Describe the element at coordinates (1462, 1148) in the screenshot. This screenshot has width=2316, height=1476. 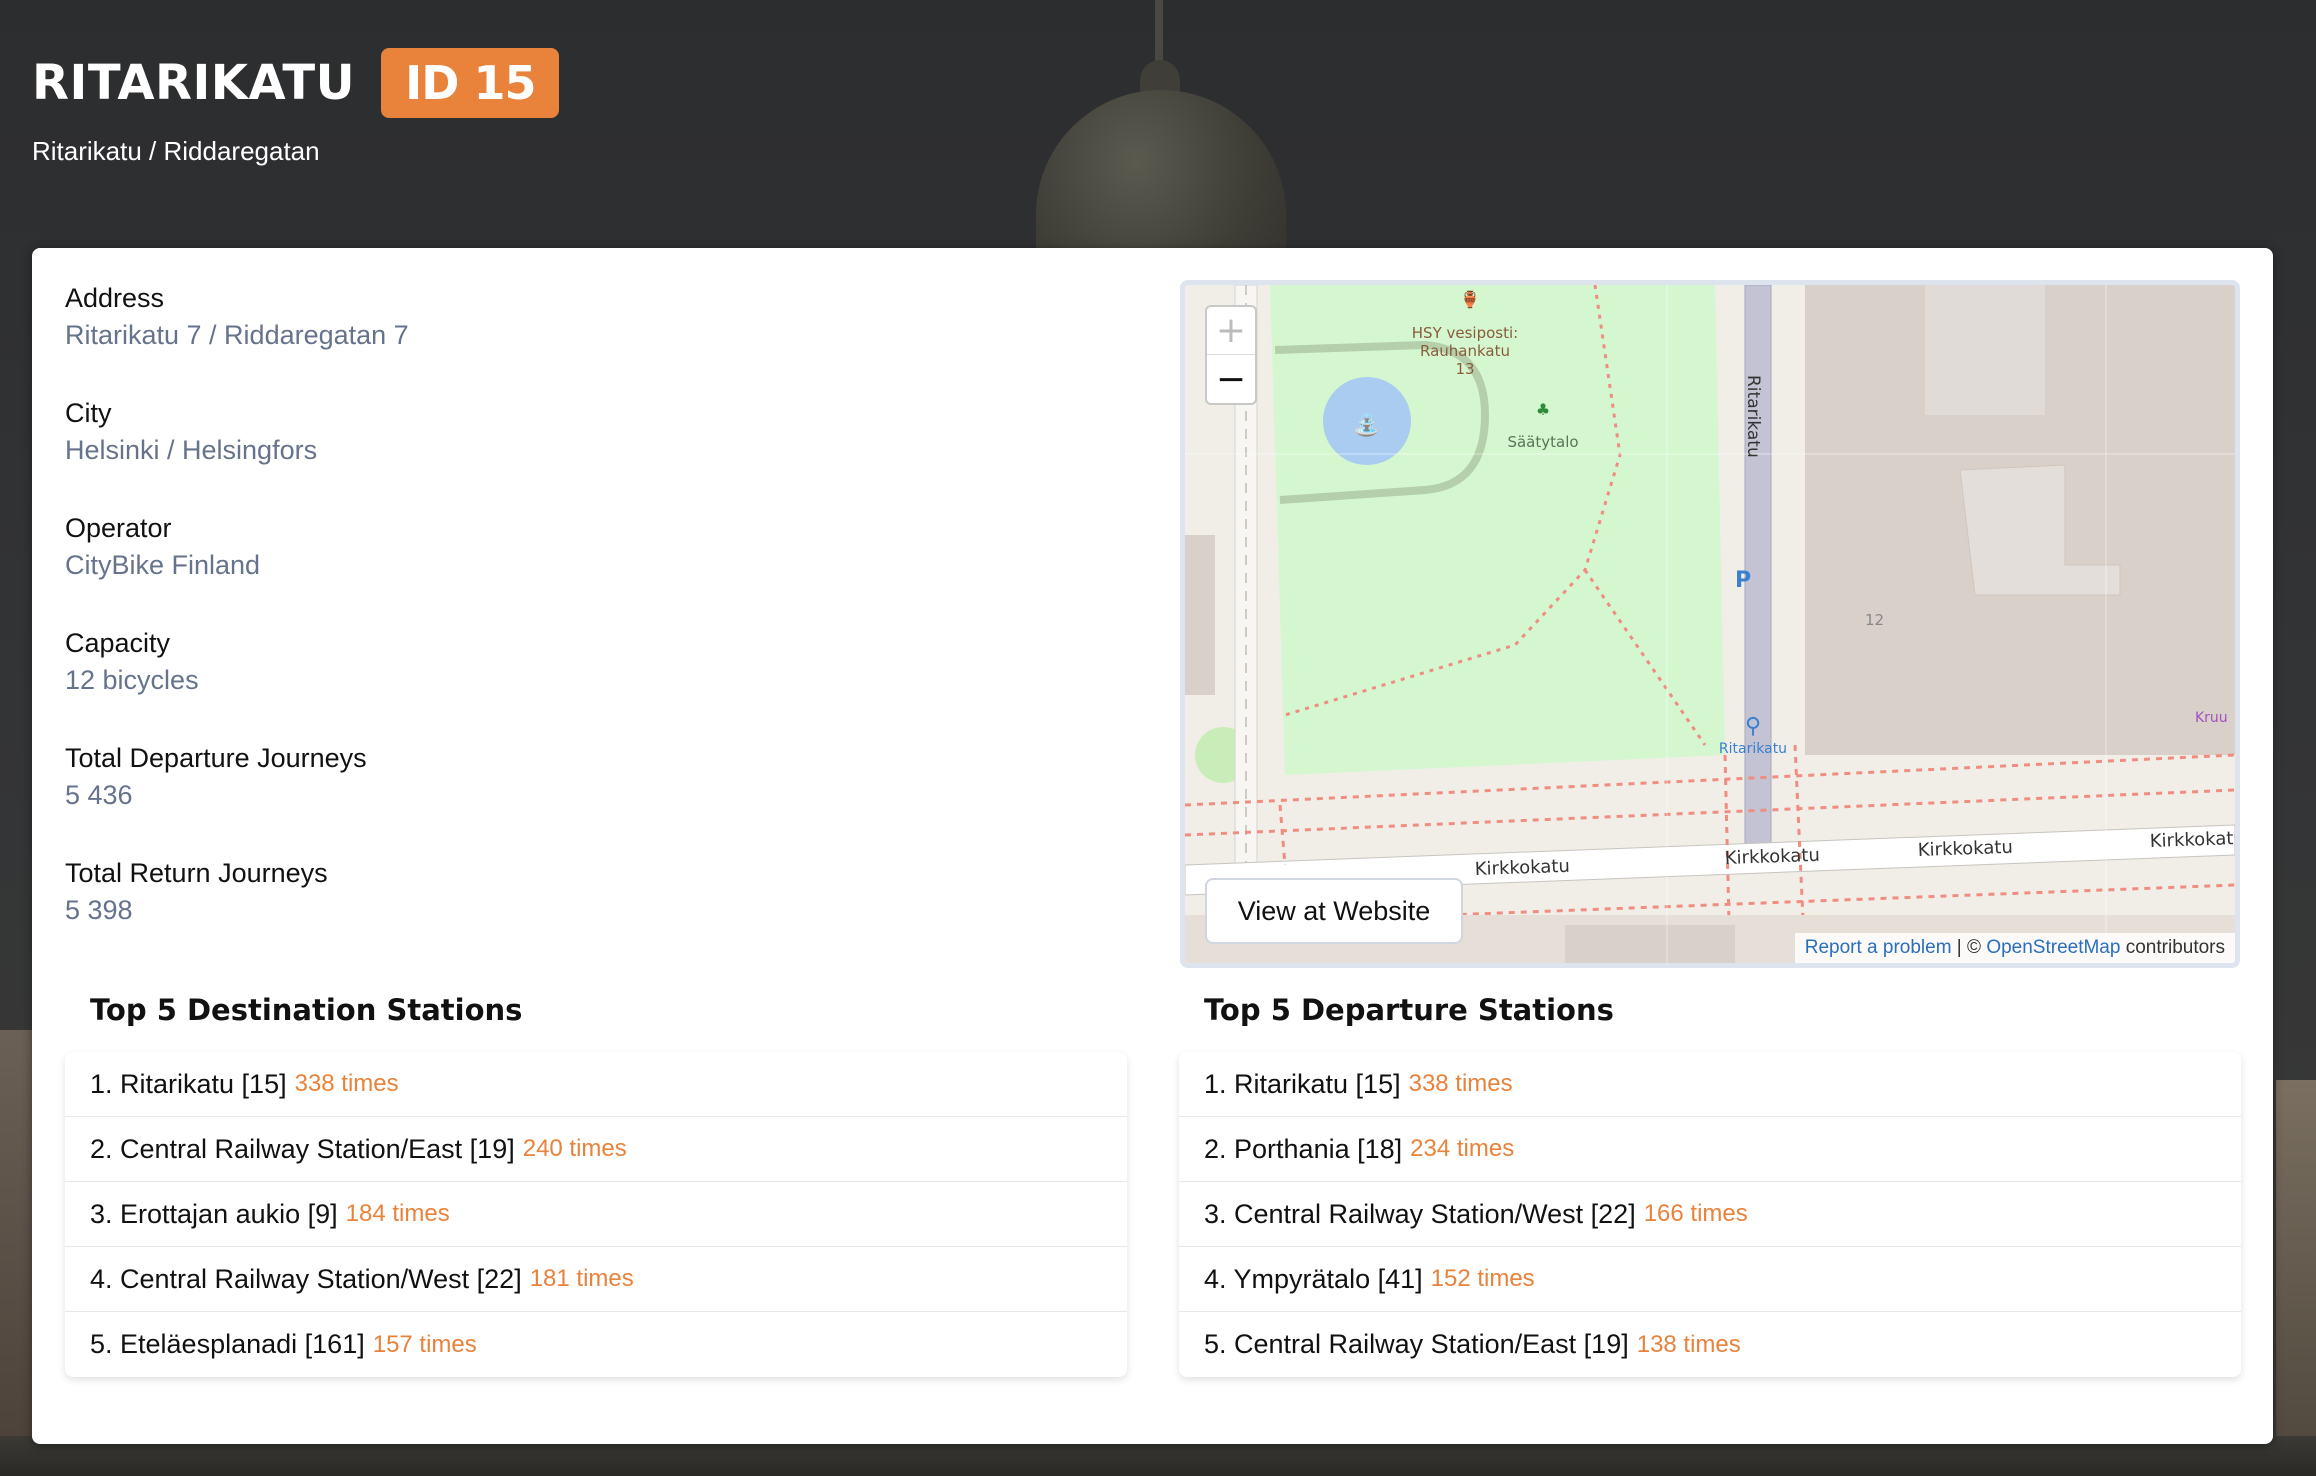
I see `trip-count: 234 times` at that location.